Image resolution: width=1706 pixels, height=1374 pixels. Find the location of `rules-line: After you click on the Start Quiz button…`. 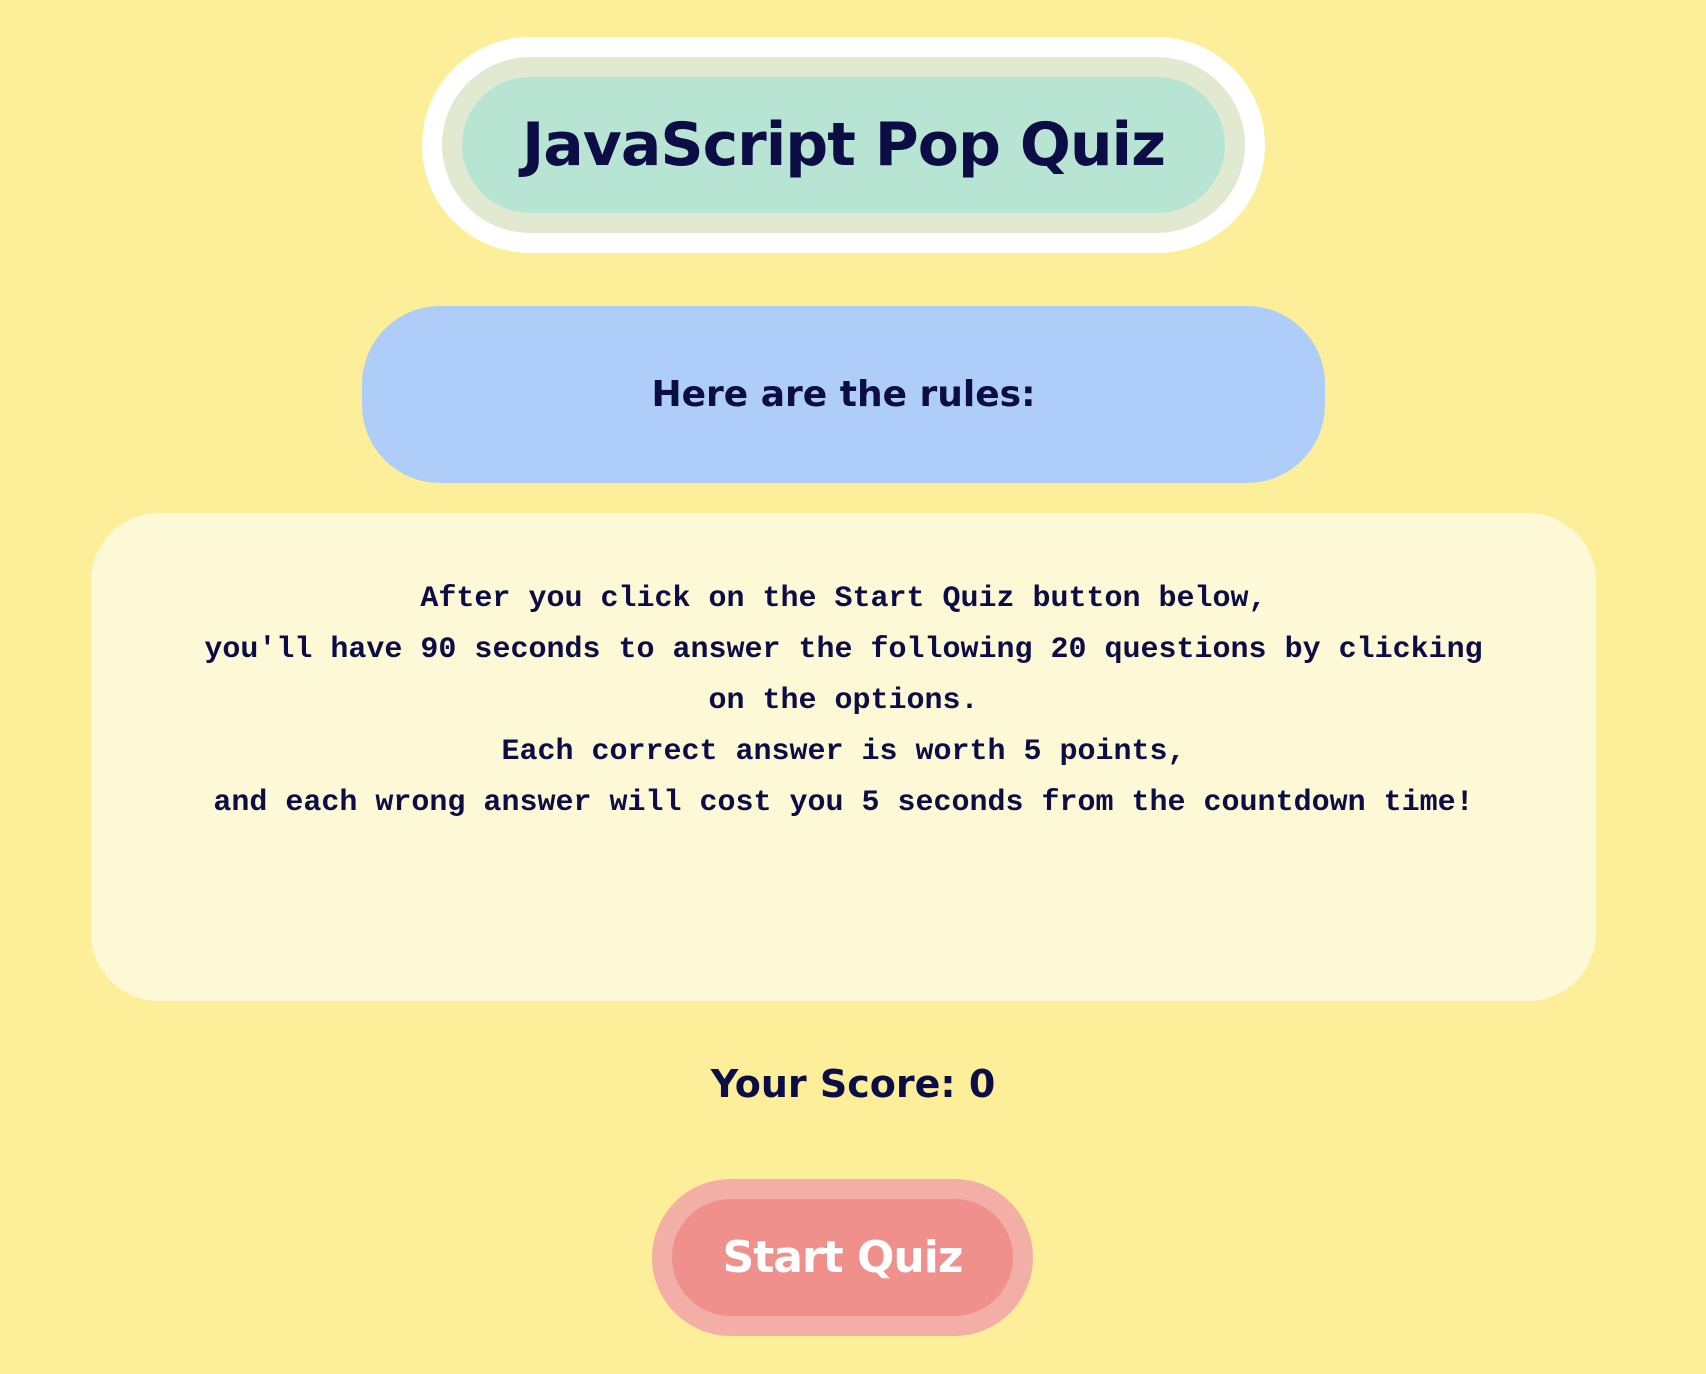

rules-line: After you click on the Start Quiz button… is located at coordinates (843, 599).